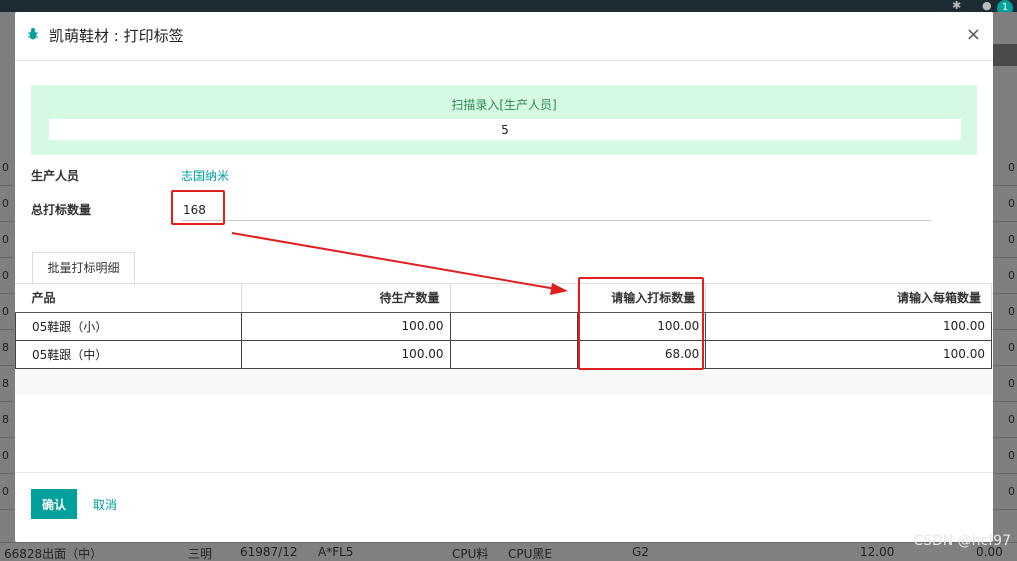 The image size is (1017, 561). What do you see at coordinates (198, 207) in the screenshot?
I see `annotation-box-total` at bounding box center [198, 207].